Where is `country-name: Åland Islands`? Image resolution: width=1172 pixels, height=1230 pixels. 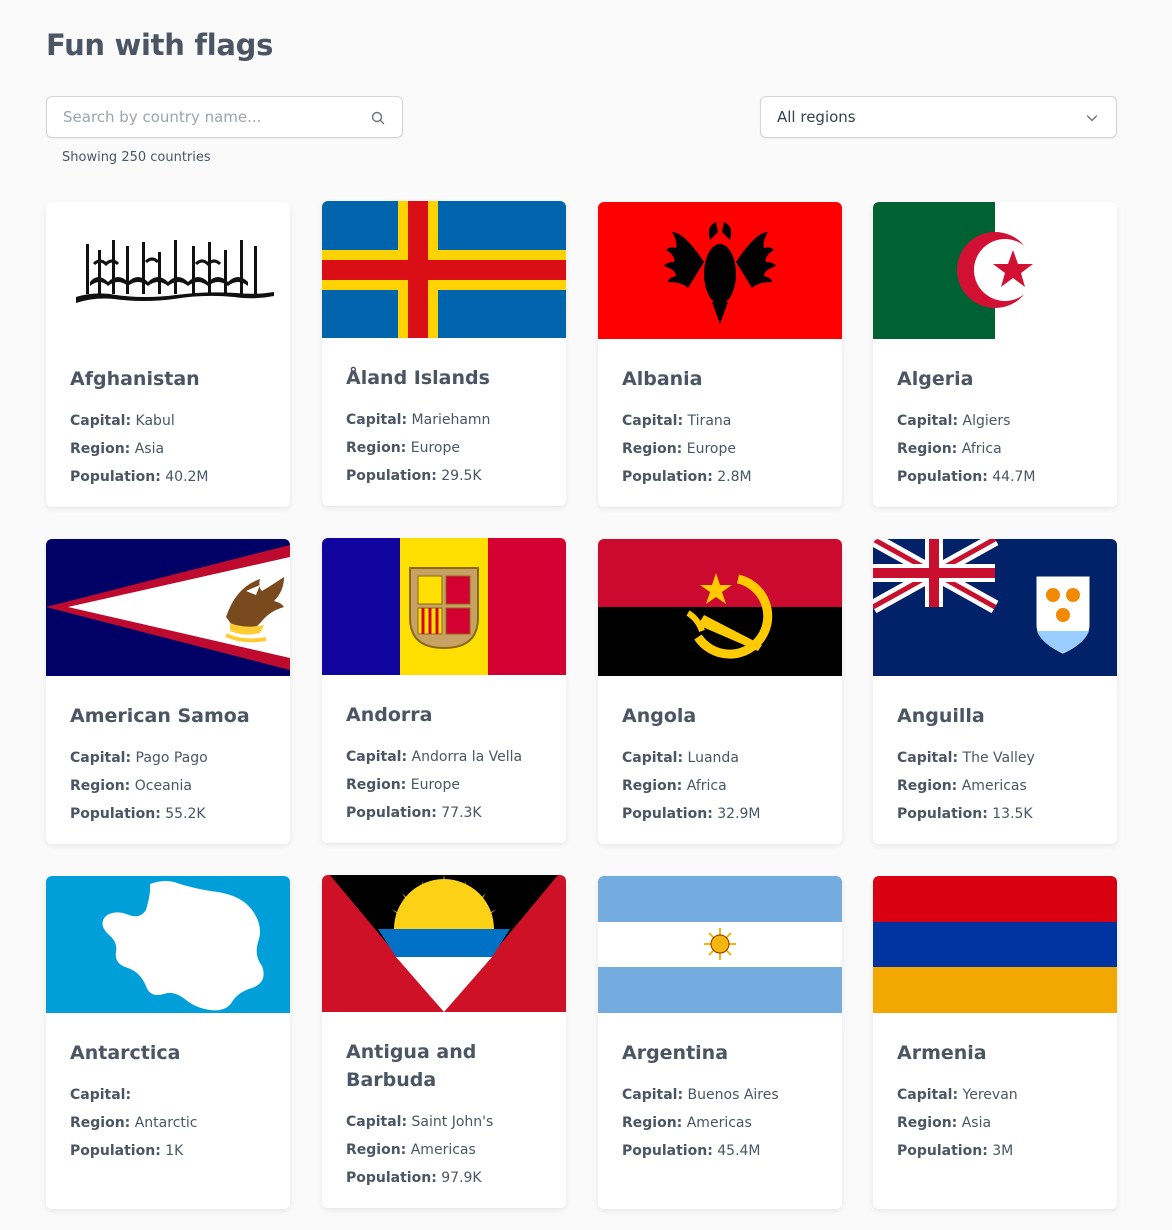 country-name: Åland Islands is located at coordinates (418, 378).